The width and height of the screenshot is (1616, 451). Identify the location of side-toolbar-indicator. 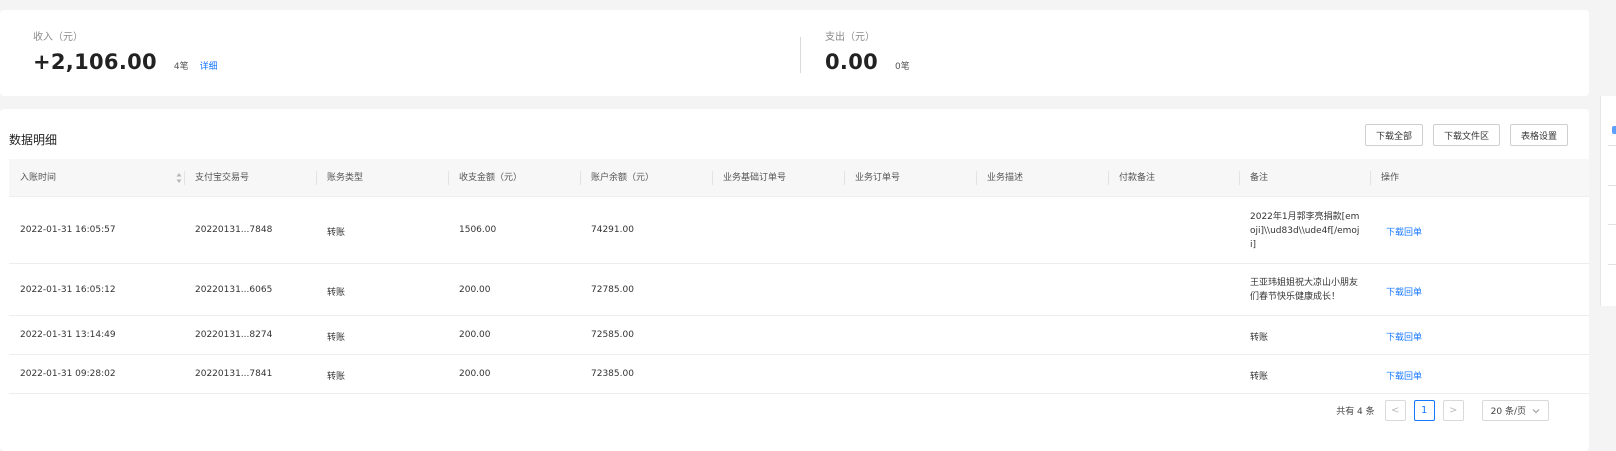
(1614, 130).